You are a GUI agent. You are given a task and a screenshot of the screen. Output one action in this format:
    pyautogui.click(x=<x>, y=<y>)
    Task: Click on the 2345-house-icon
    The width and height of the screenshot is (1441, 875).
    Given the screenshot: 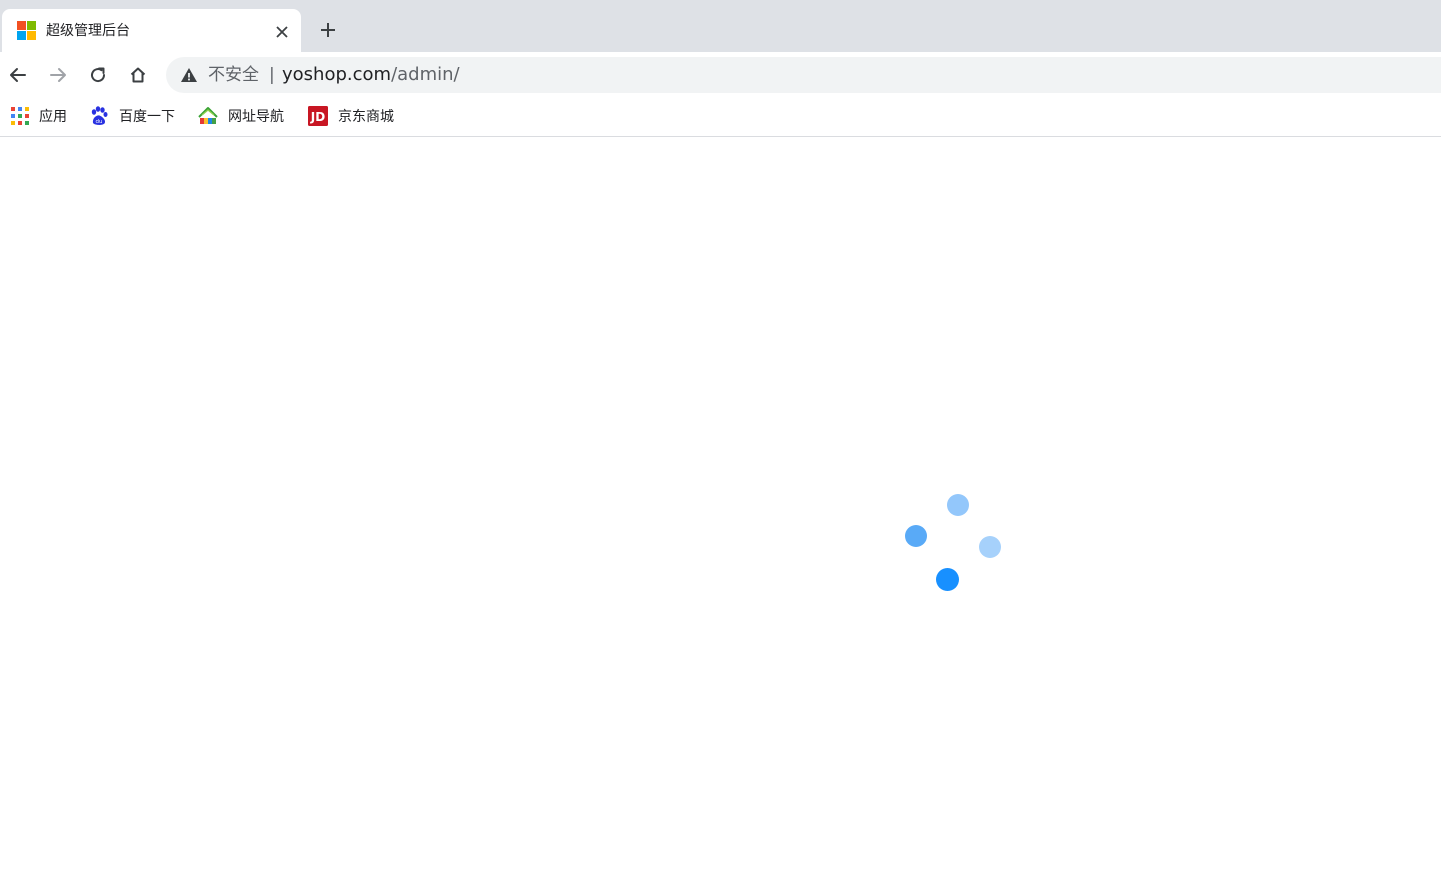 What is the action you would take?
    pyautogui.click(x=208, y=115)
    